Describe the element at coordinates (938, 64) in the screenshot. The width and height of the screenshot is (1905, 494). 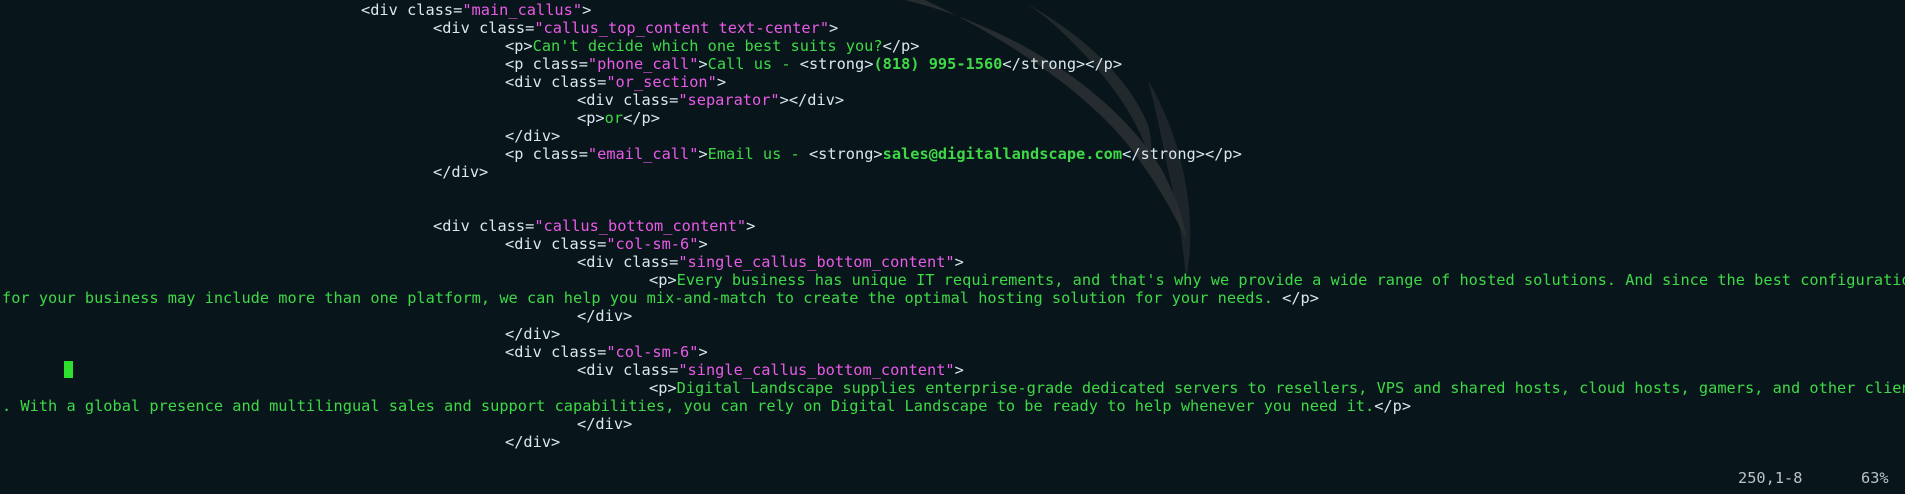
I see `code-token: (818) 995-1560` at that location.